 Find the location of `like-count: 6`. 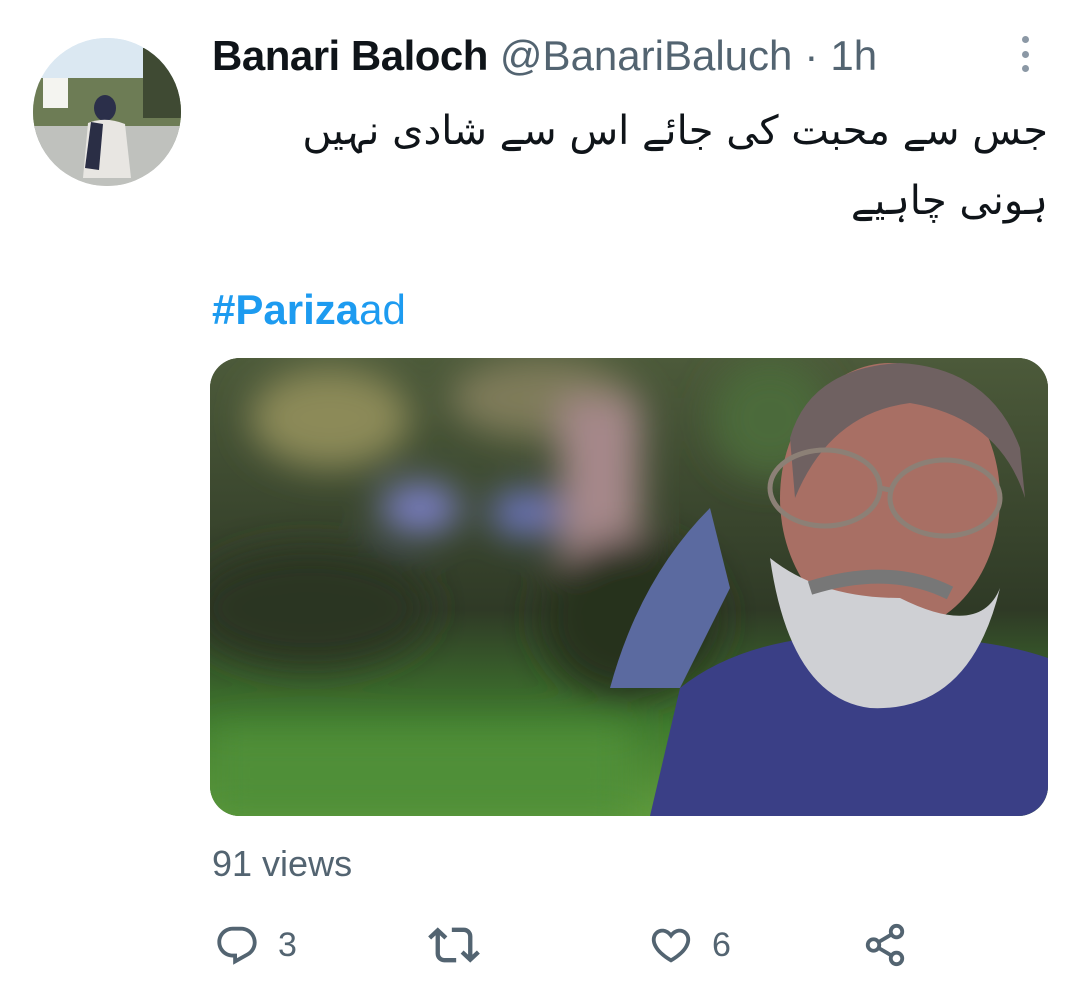

like-count: 6 is located at coordinates (721, 944).